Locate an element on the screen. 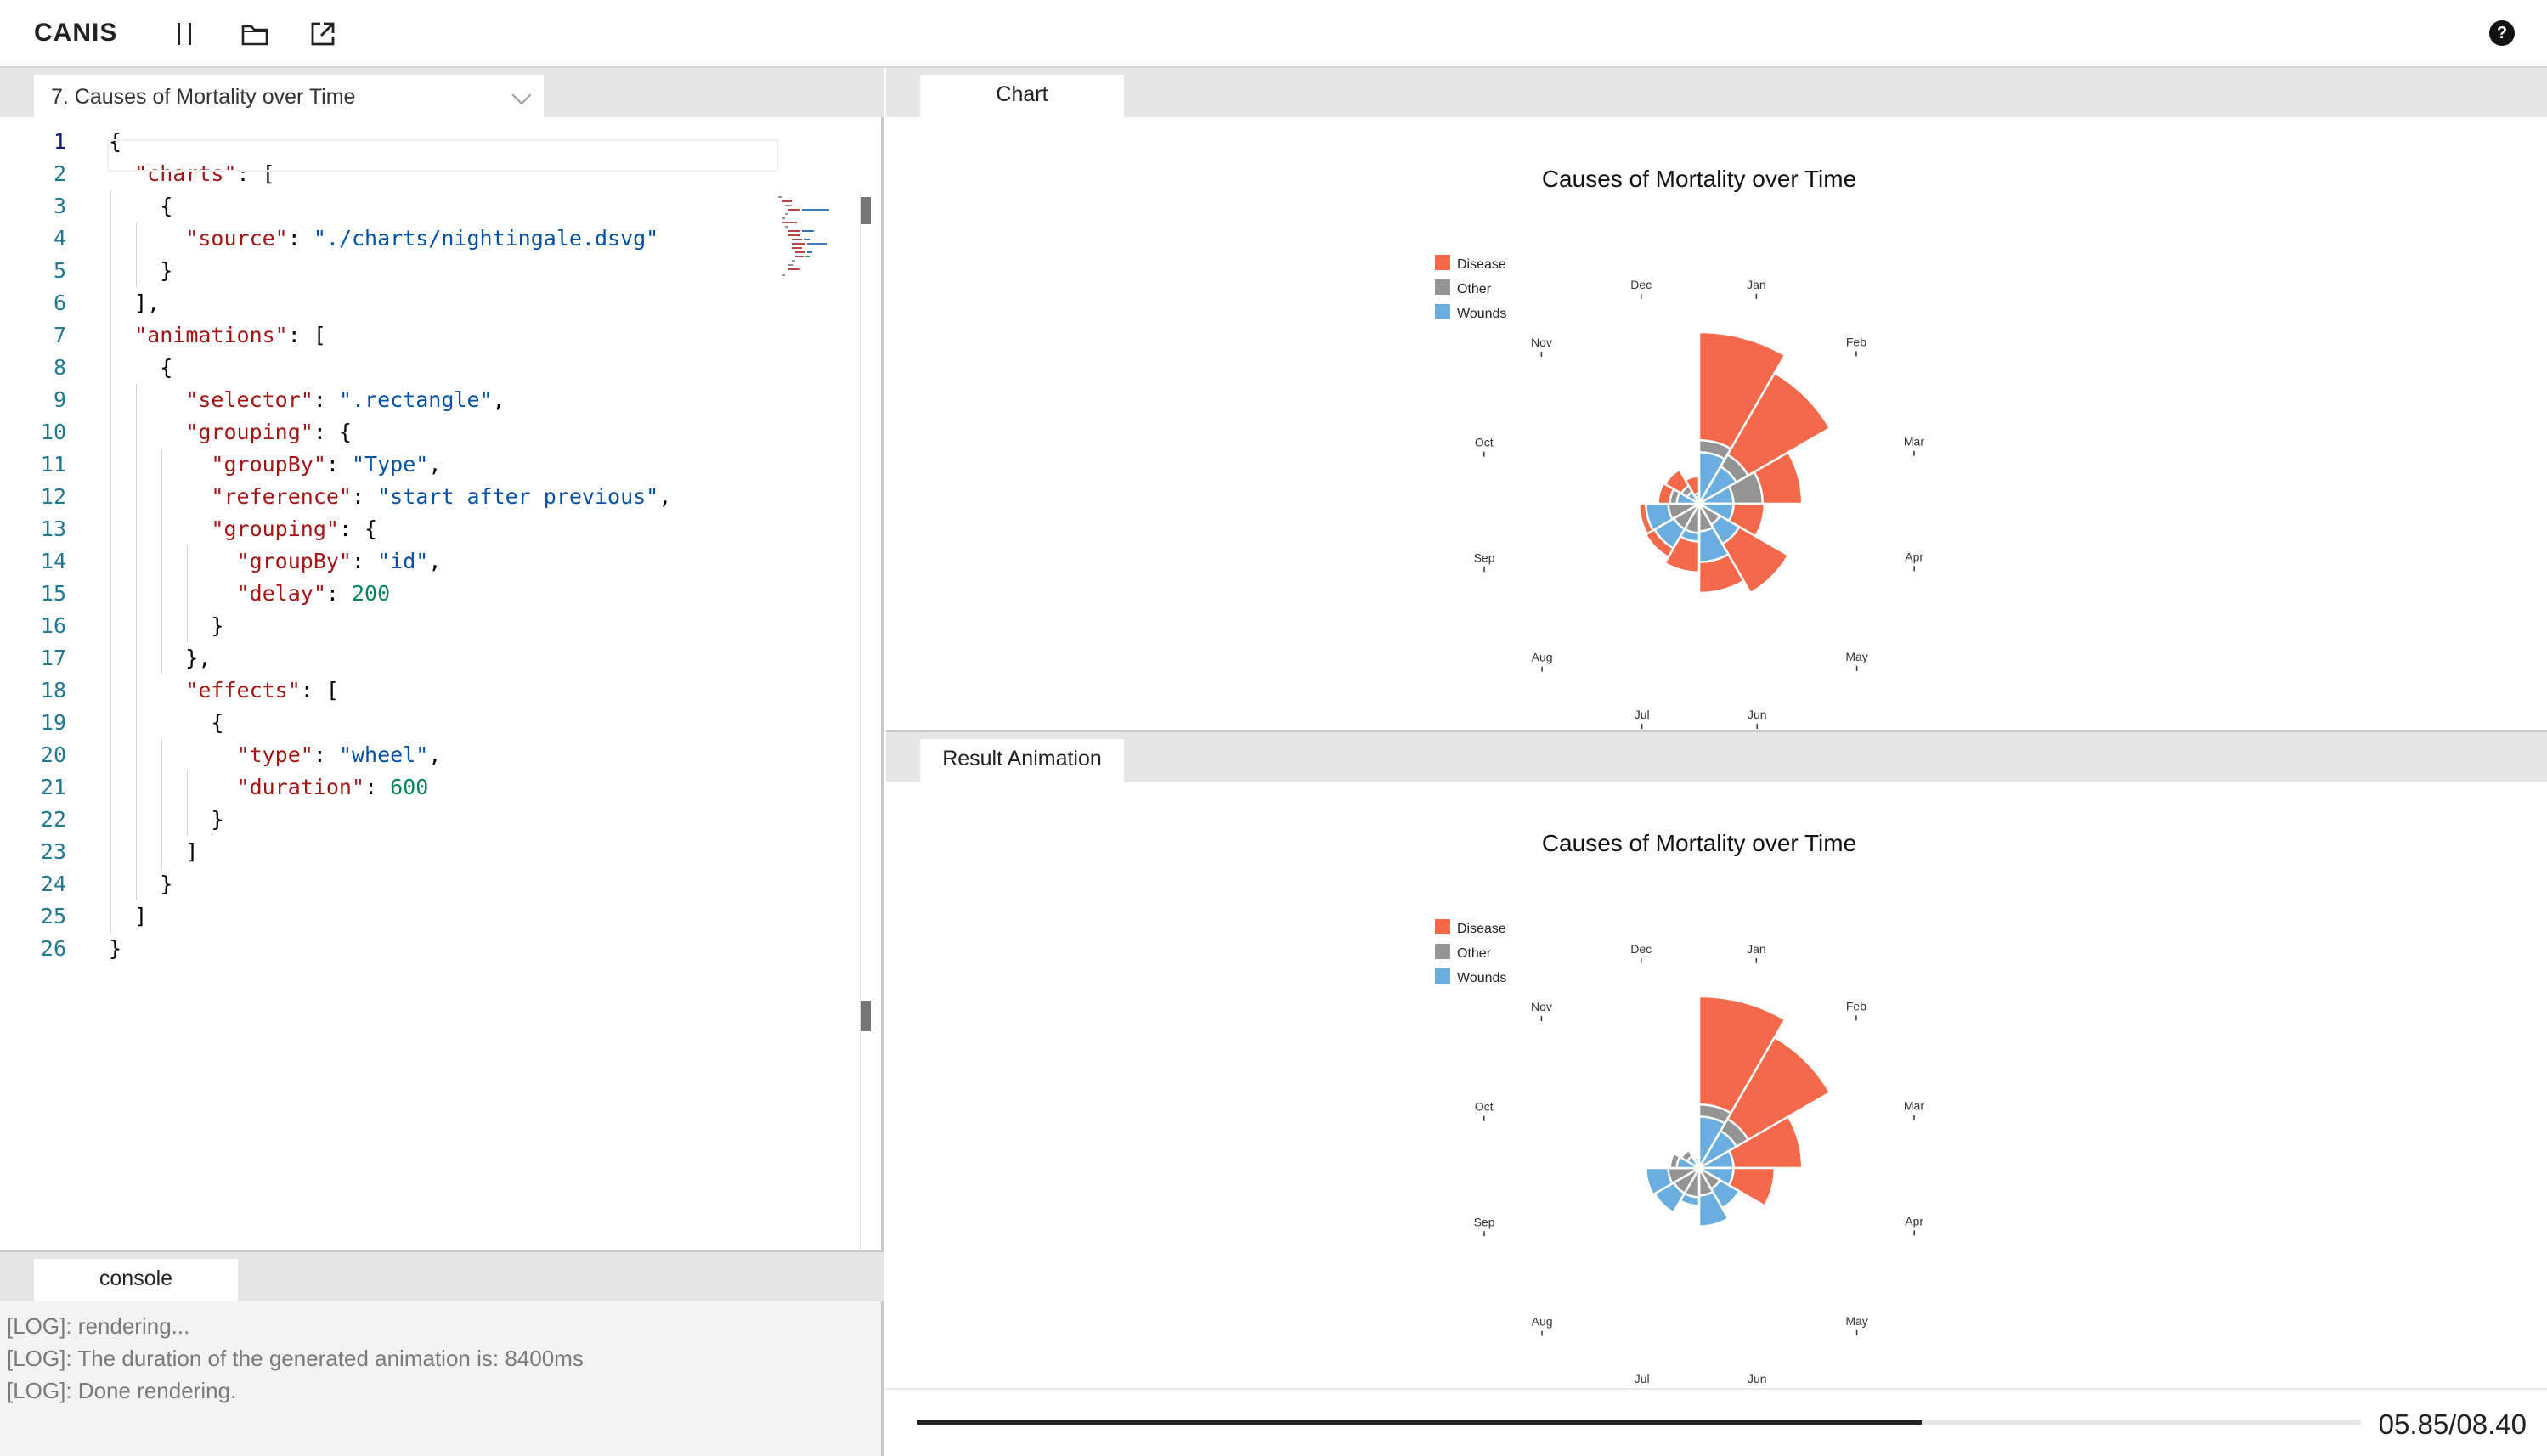 Image resolution: width=2547 pixels, height=1456 pixels. line-number: 8 is located at coordinates (59, 368).